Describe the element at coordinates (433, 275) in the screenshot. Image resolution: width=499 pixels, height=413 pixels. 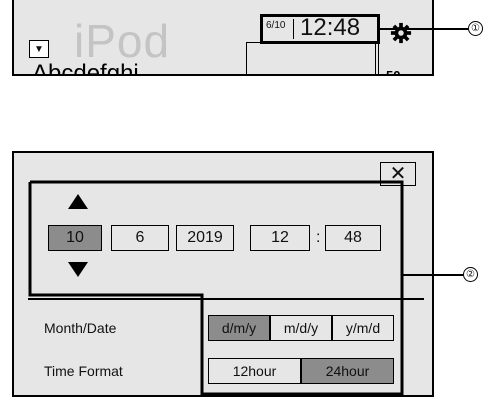
I see `callout-2-line` at that location.